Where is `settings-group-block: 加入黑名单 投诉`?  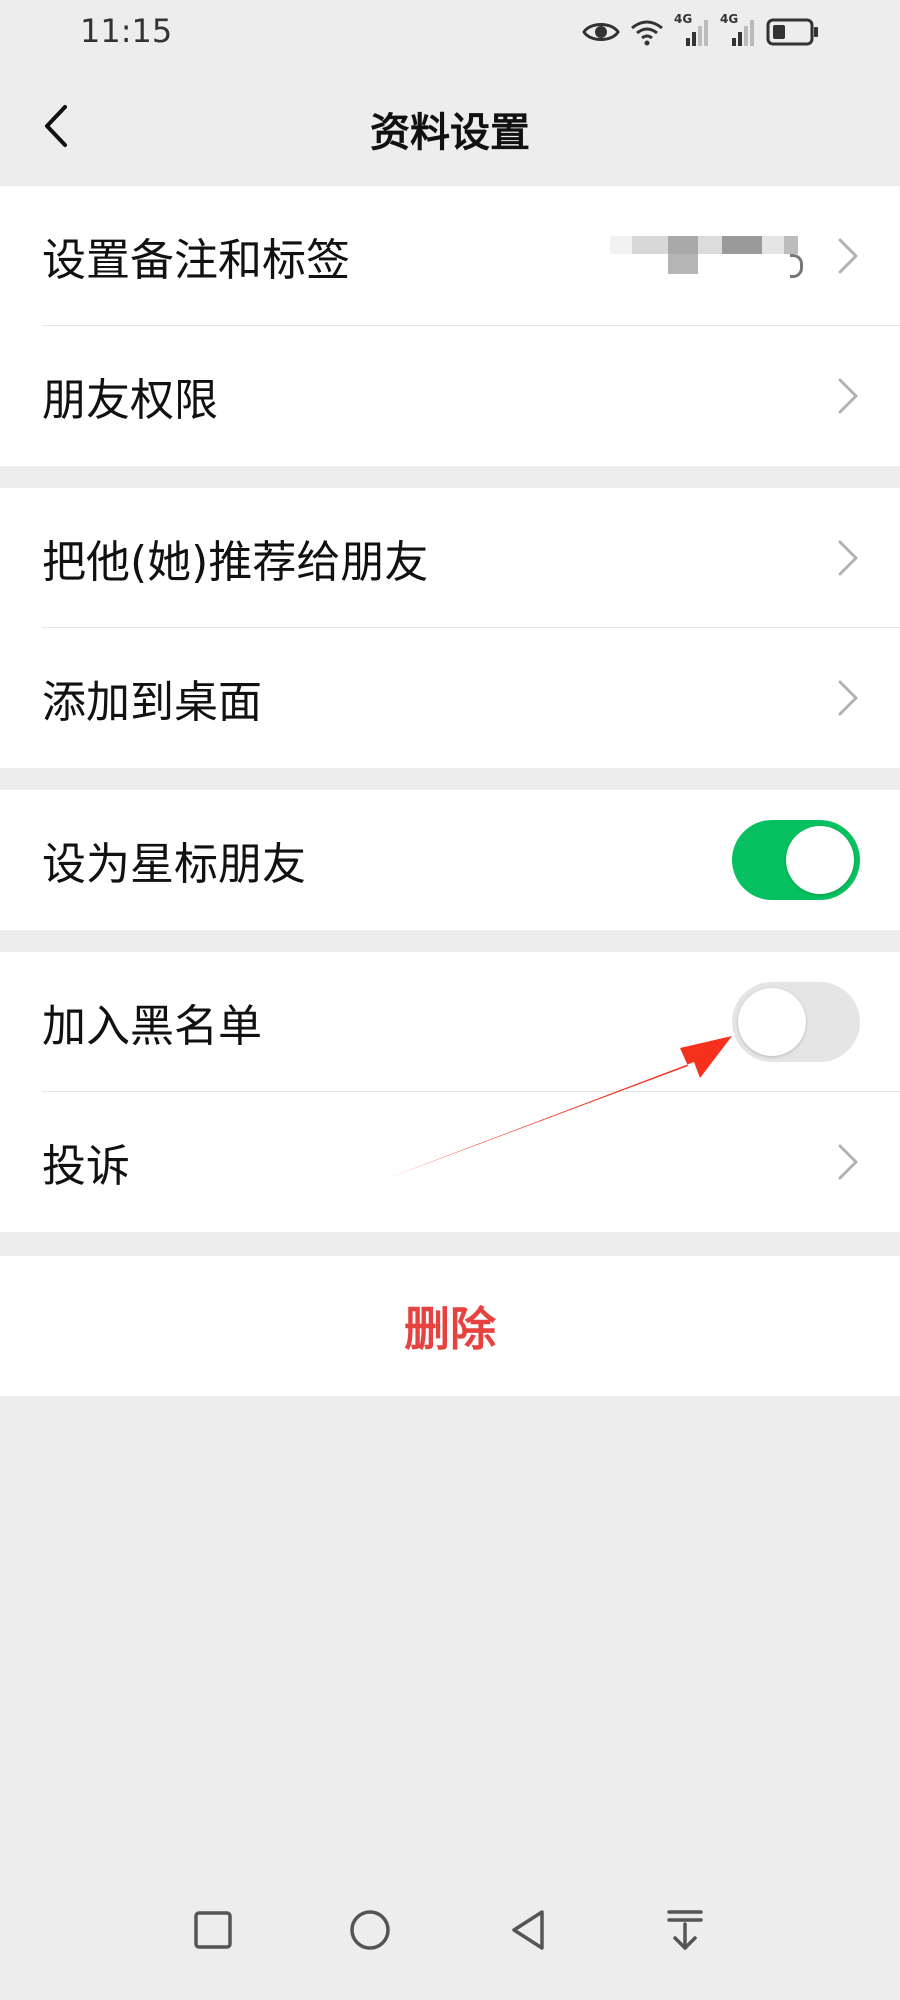
settings-group-block: 加入黑名单 投诉 is located at coordinates (450, 1092).